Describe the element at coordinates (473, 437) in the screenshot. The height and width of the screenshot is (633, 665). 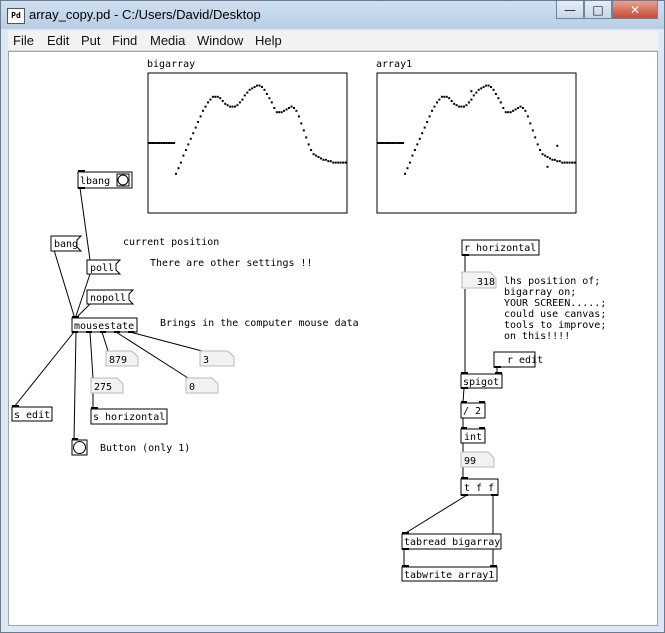
I see `int-label: int` at that location.